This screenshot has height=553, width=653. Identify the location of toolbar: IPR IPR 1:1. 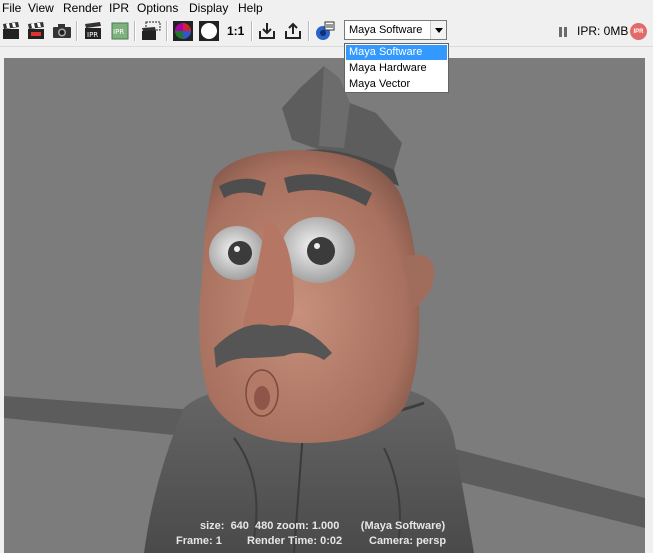
(326, 31).